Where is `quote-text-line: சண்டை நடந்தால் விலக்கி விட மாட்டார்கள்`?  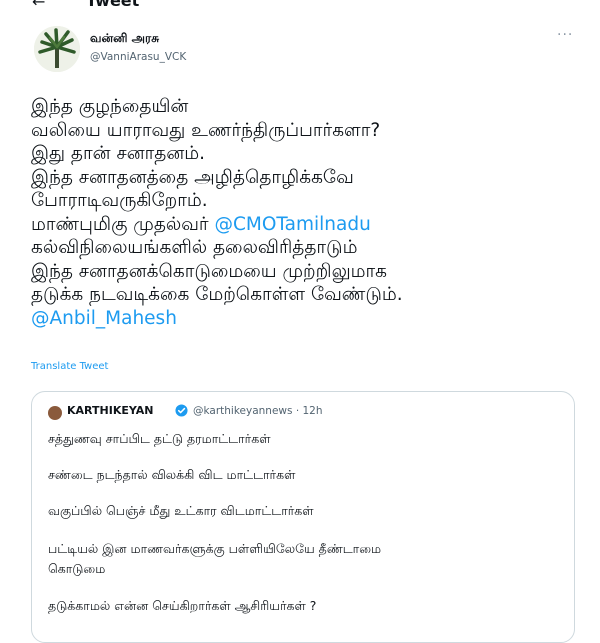 quote-text-line: சண்டை நடந்தால் விலக்கி விட மாட்டார்கள் is located at coordinates (172, 474).